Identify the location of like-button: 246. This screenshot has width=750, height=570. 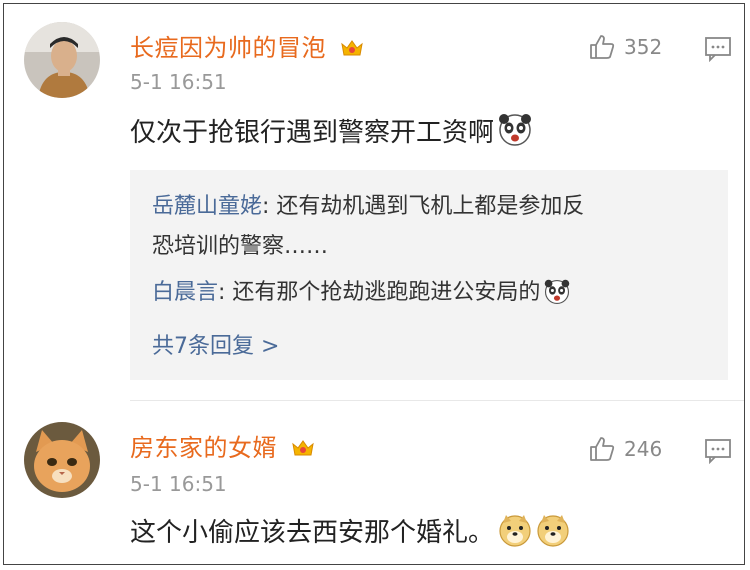
(625, 449).